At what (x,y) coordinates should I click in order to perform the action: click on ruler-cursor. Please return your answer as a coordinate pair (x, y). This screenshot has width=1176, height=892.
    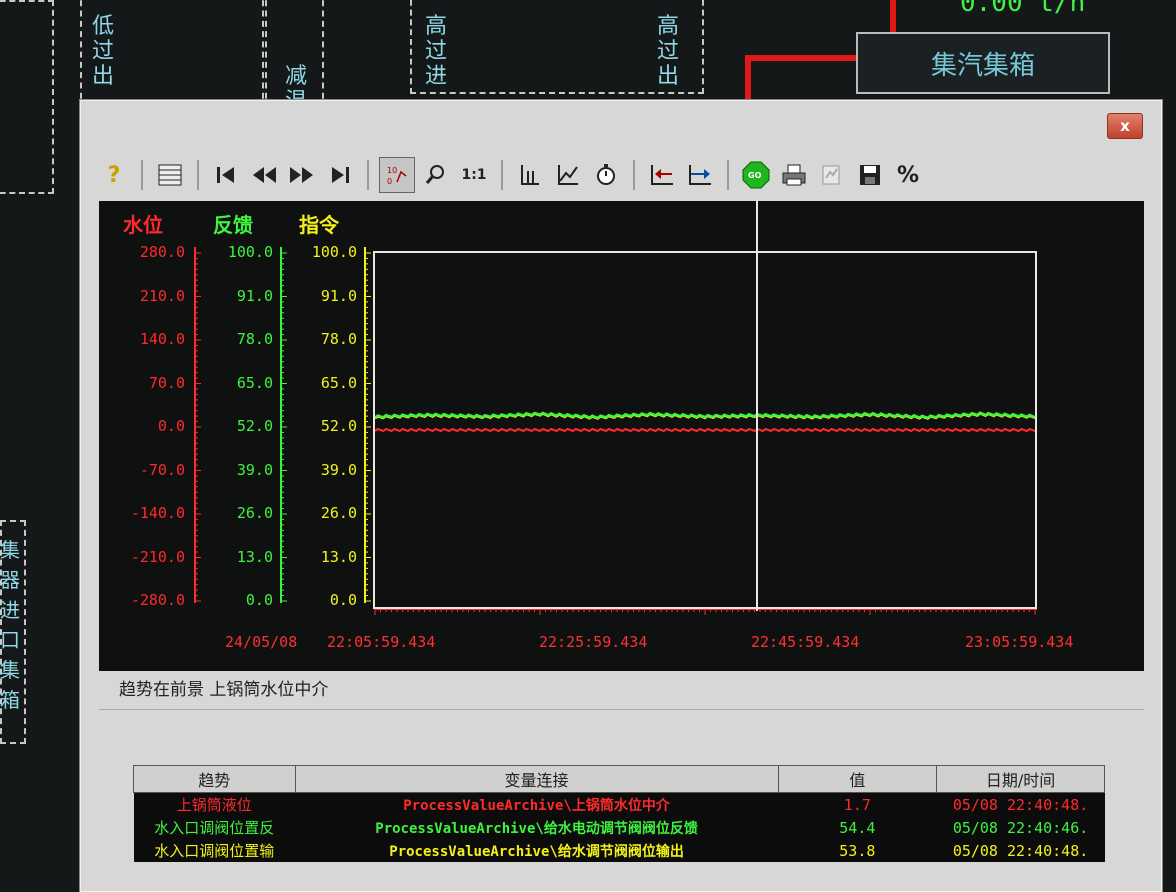
    Looking at the image, I should click on (757, 406).